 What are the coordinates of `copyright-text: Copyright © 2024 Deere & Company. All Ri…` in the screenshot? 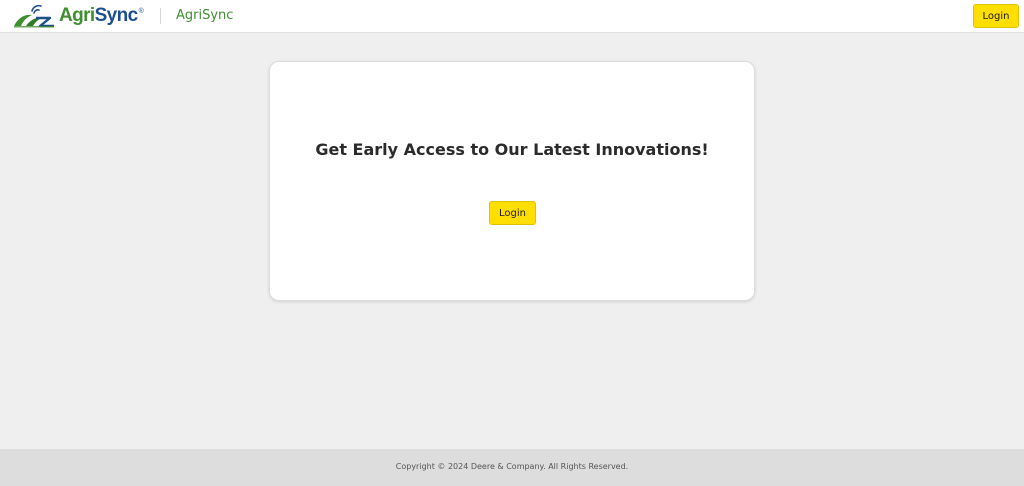 It's located at (512, 466).